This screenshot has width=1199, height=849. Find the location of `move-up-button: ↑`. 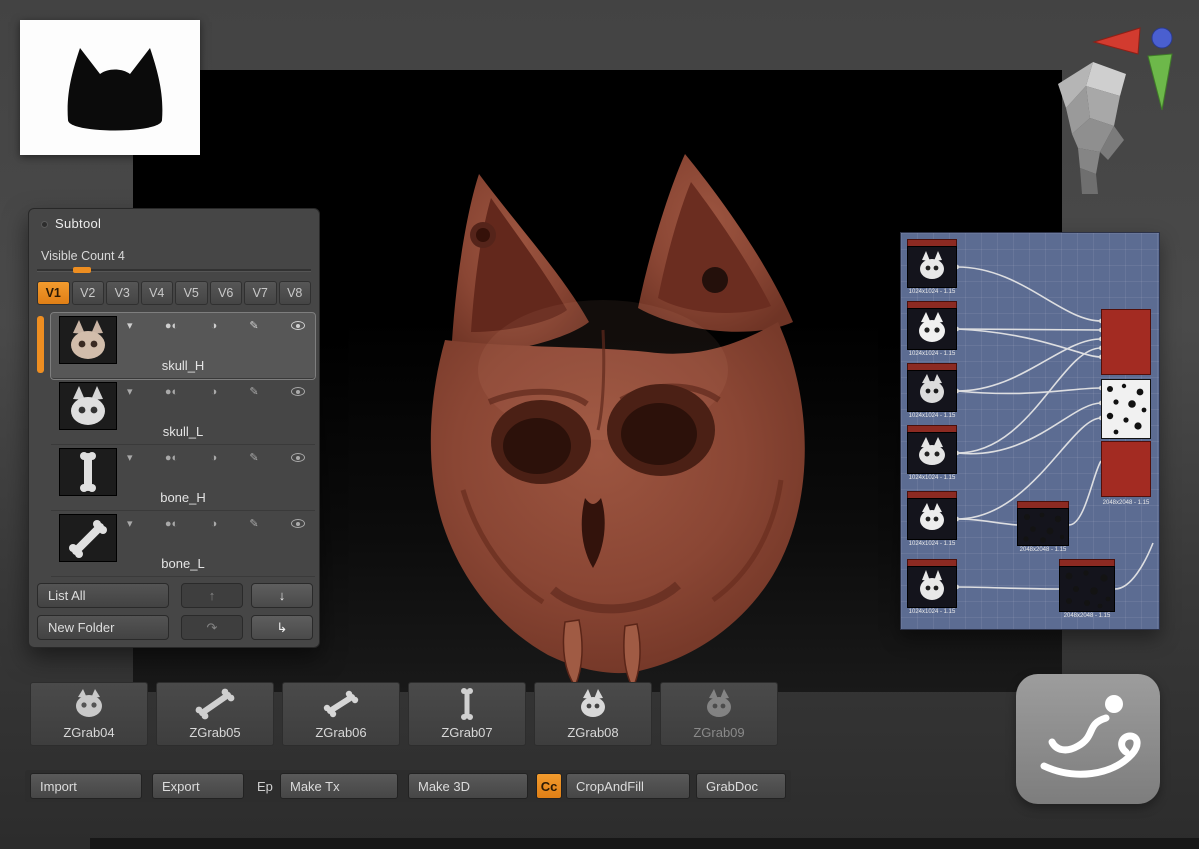

move-up-button: ↑ is located at coordinates (212, 595).